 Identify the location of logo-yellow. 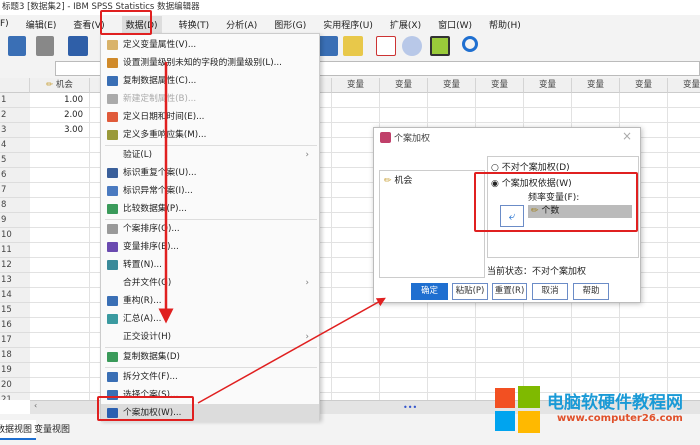
(529, 422).